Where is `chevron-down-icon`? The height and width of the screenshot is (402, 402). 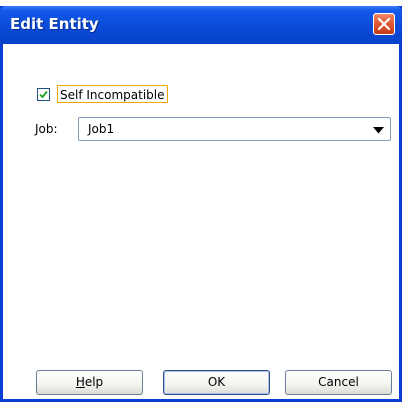 chevron-down-icon is located at coordinates (378, 130).